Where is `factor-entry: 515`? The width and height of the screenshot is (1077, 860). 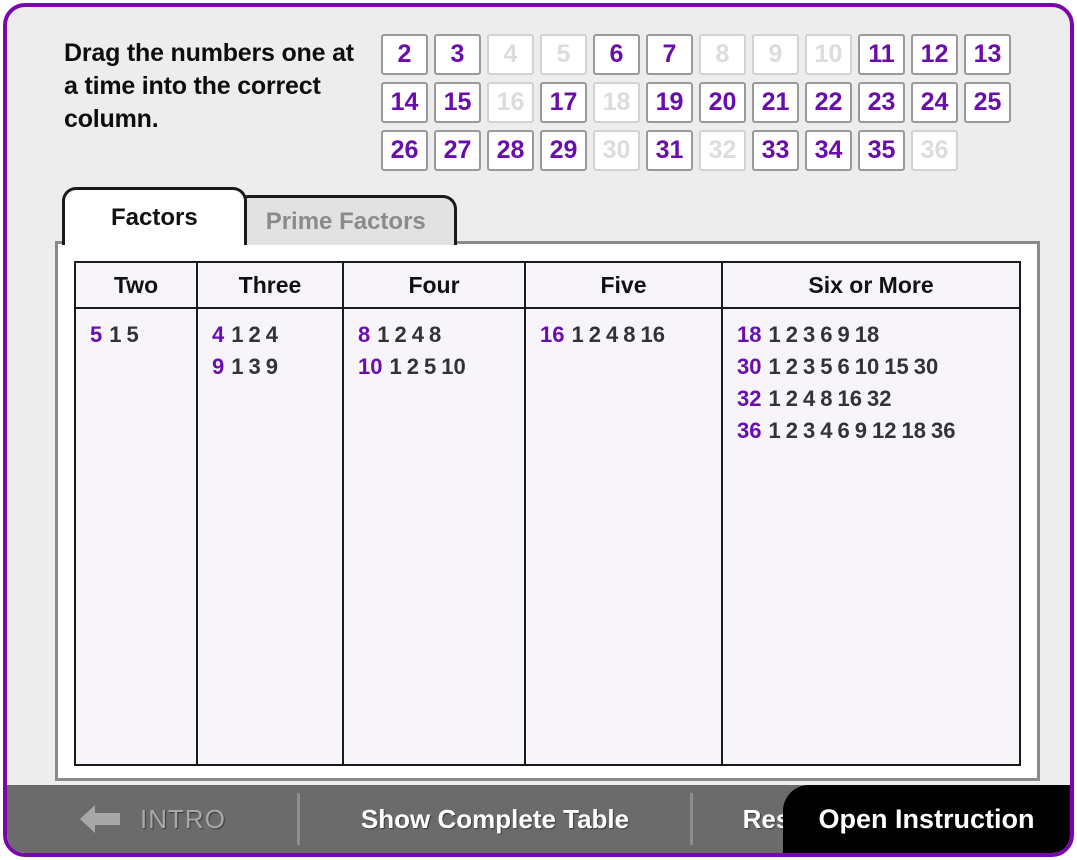
factor-entry: 515 is located at coordinates (139, 335).